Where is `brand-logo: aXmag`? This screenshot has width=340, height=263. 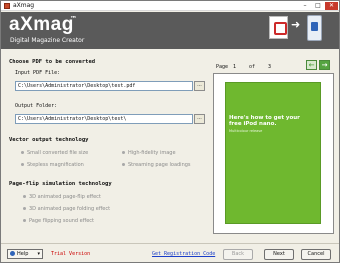 brand-logo: aXmag is located at coordinates (41, 24).